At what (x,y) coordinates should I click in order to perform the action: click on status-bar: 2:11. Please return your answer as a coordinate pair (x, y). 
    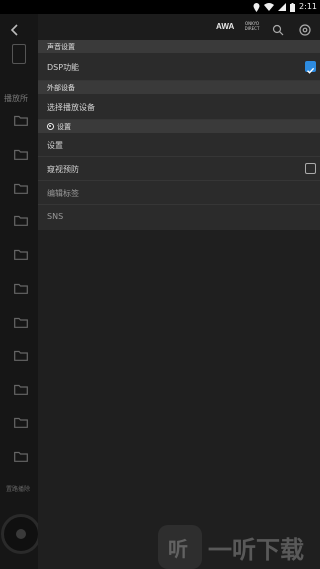
    Looking at the image, I should click on (160, 7).